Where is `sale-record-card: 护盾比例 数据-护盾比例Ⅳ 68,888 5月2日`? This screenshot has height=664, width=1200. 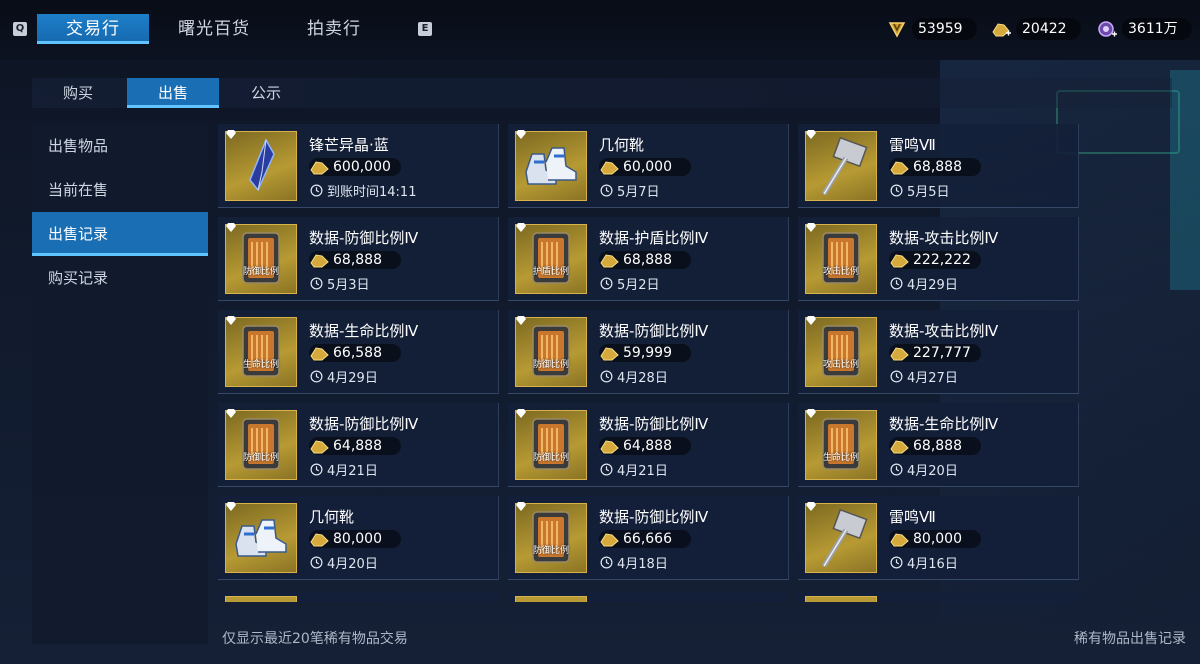
sale-record-card: 护盾比例 数据-护盾比例Ⅳ 68,888 5月2日 is located at coordinates (648, 259).